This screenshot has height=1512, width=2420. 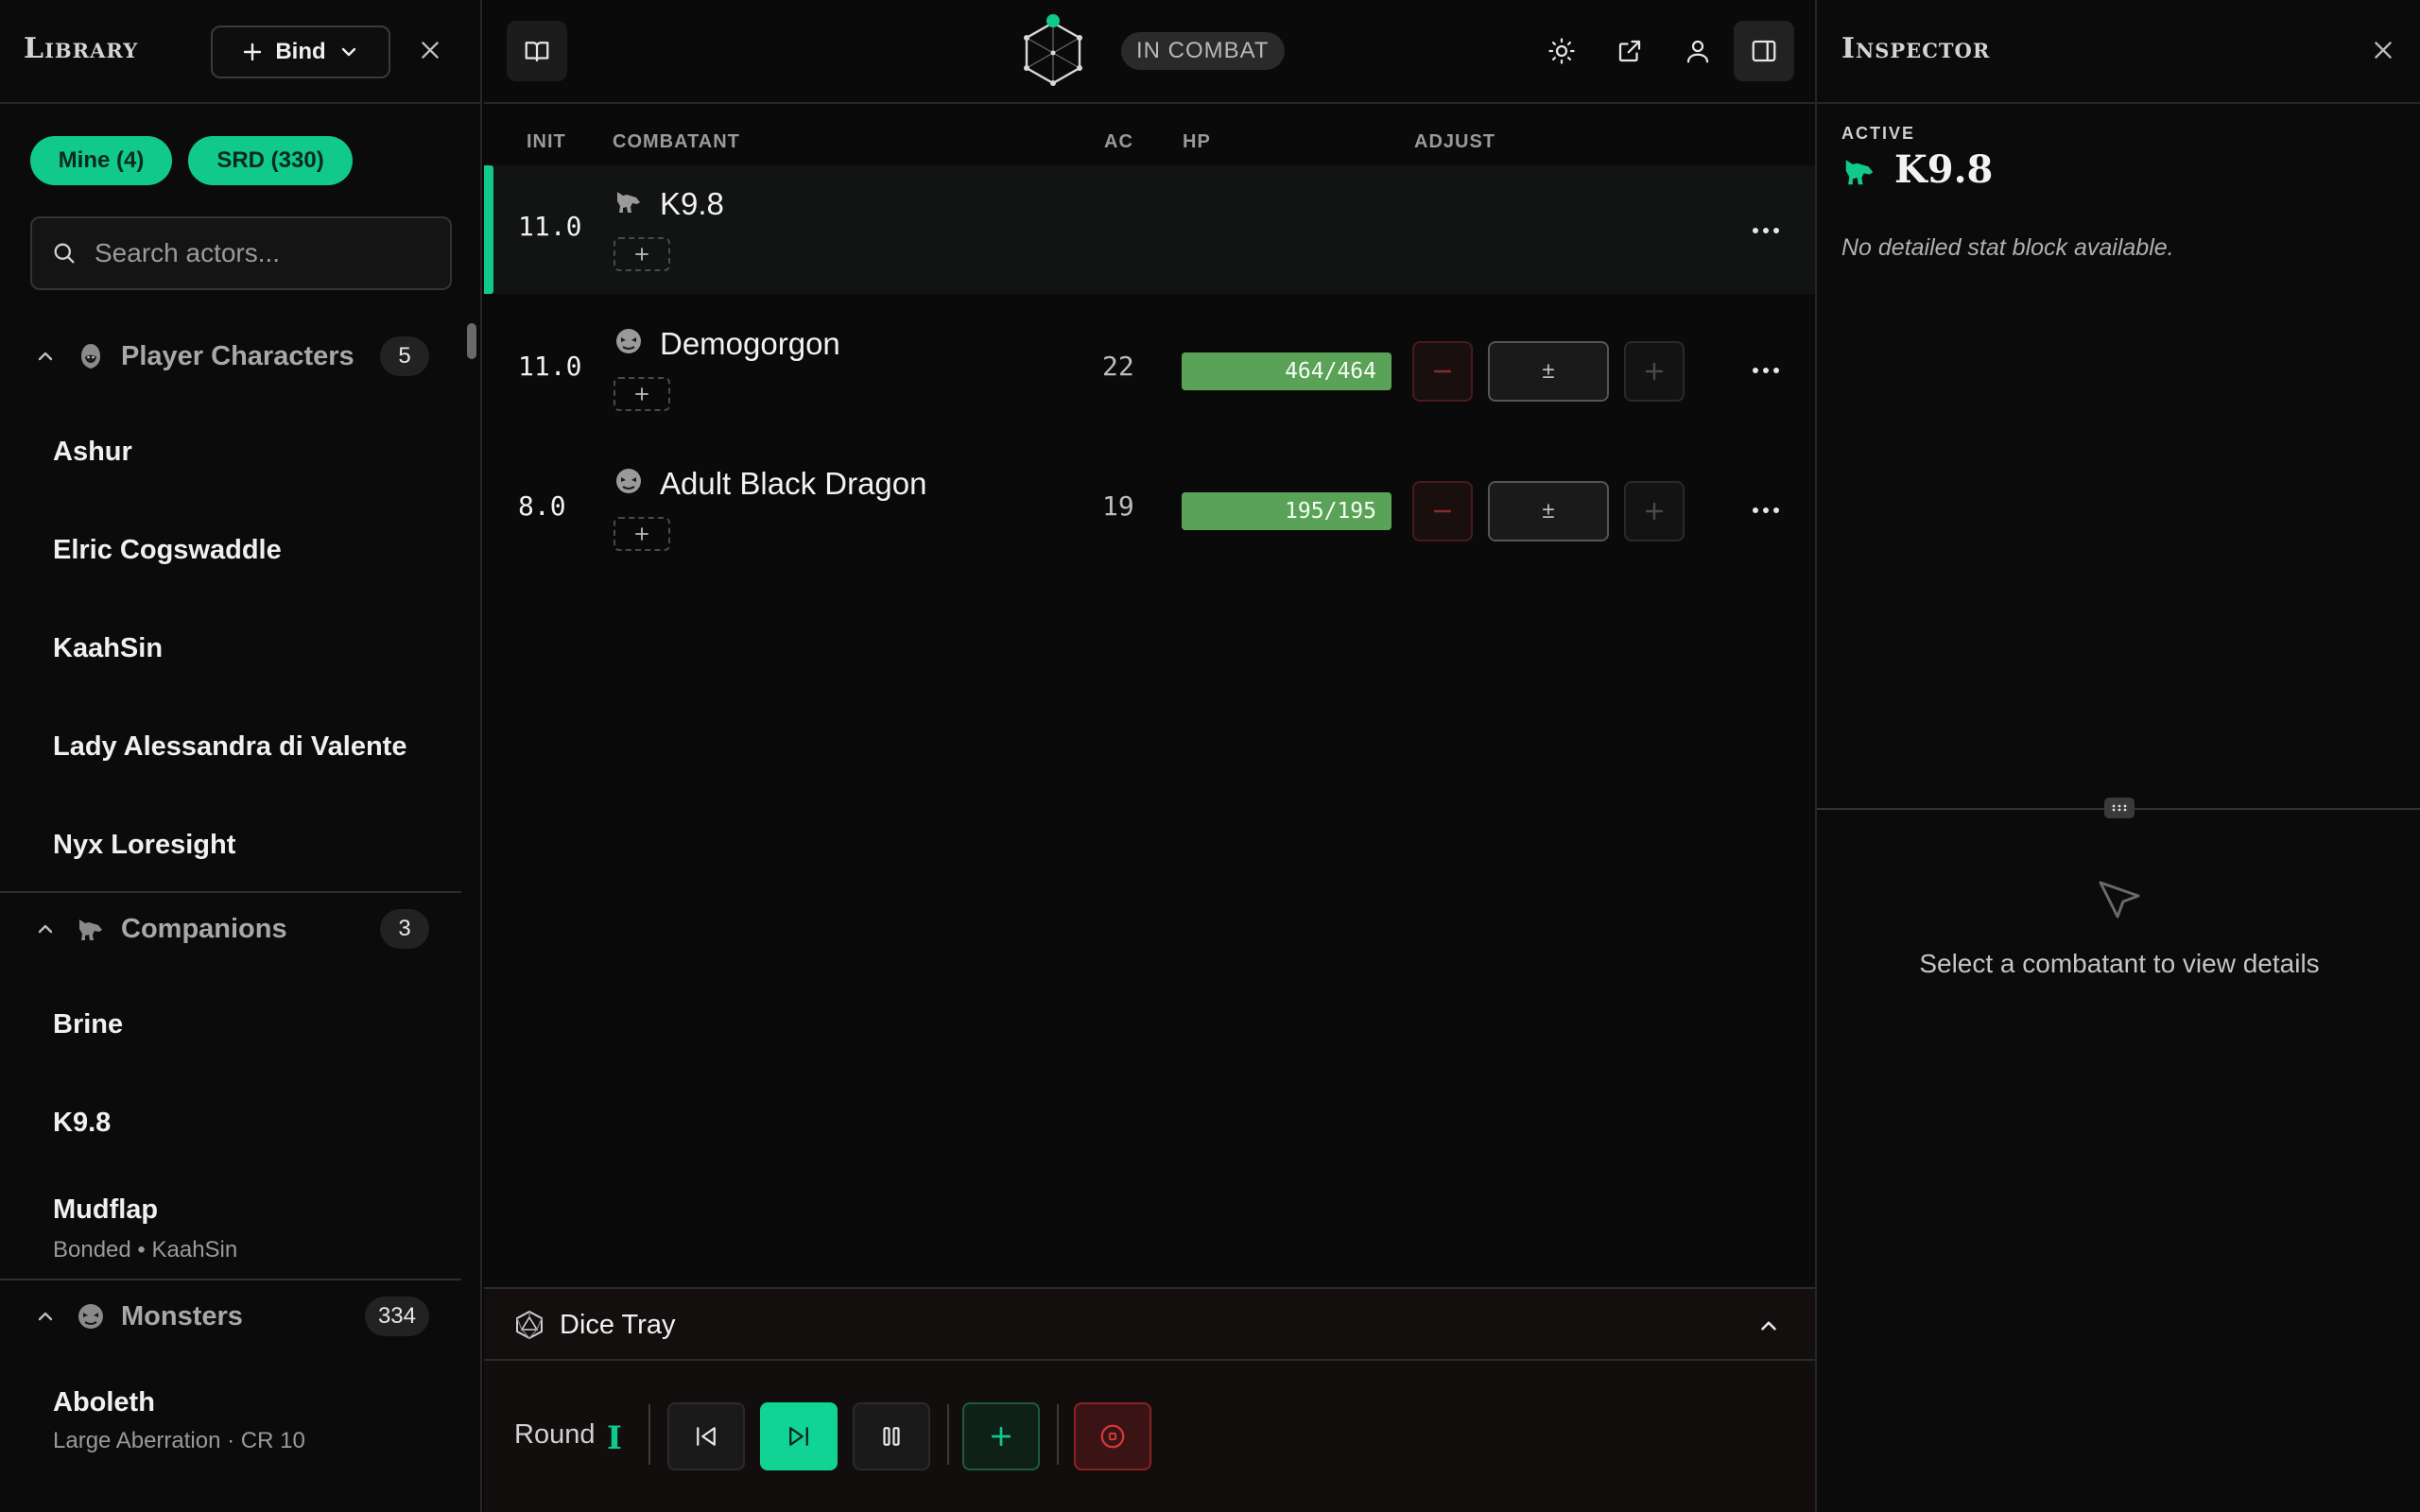 I want to click on resize-handle, so click(x=2119, y=808).